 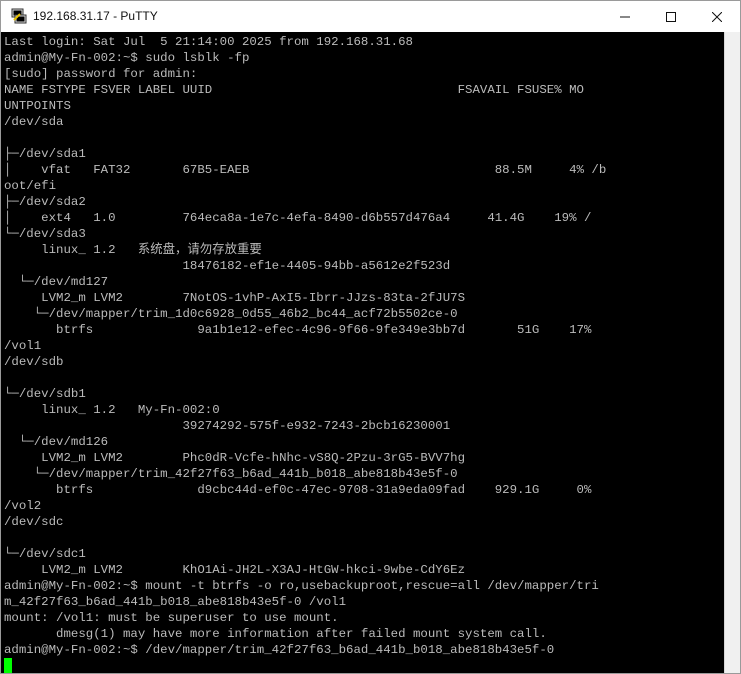 What do you see at coordinates (127, 58) in the screenshot?
I see `terminal-line: admin@My-Fn-002:~$ sudo lsblk -fp` at bounding box center [127, 58].